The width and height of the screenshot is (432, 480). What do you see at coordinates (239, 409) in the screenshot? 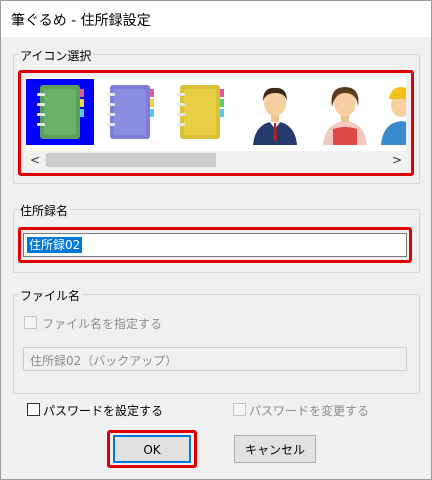
I see `change-password-checkbox` at bounding box center [239, 409].